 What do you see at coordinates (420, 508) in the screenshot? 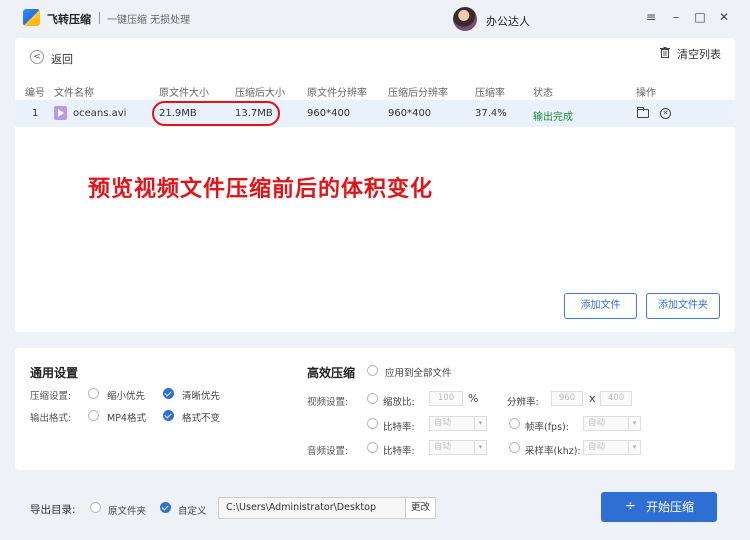
I see `change-path-button: 更改` at bounding box center [420, 508].